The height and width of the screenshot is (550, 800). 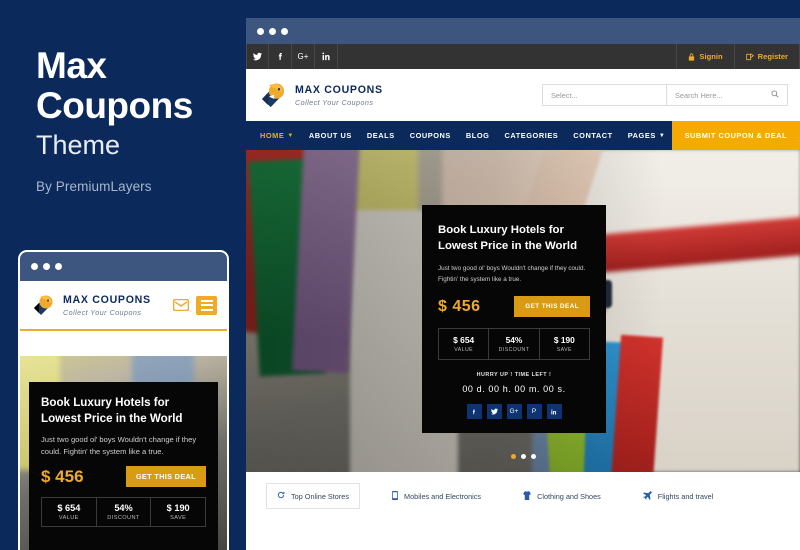 What do you see at coordinates (123, 477) in the screenshot?
I see `mobile-price-row: $ 456 GET THIS DEAL` at bounding box center [123, 477].